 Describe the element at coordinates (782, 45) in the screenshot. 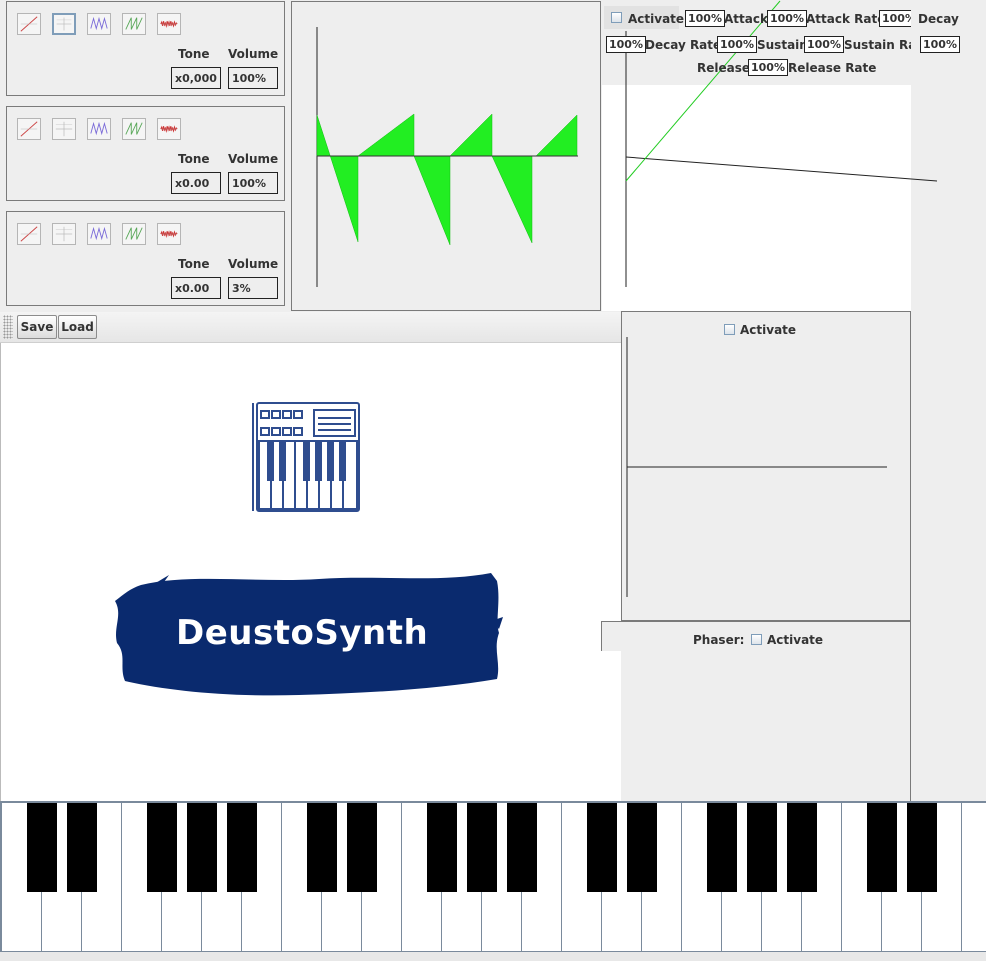

I see `sustain-label: Sustain` at that location.